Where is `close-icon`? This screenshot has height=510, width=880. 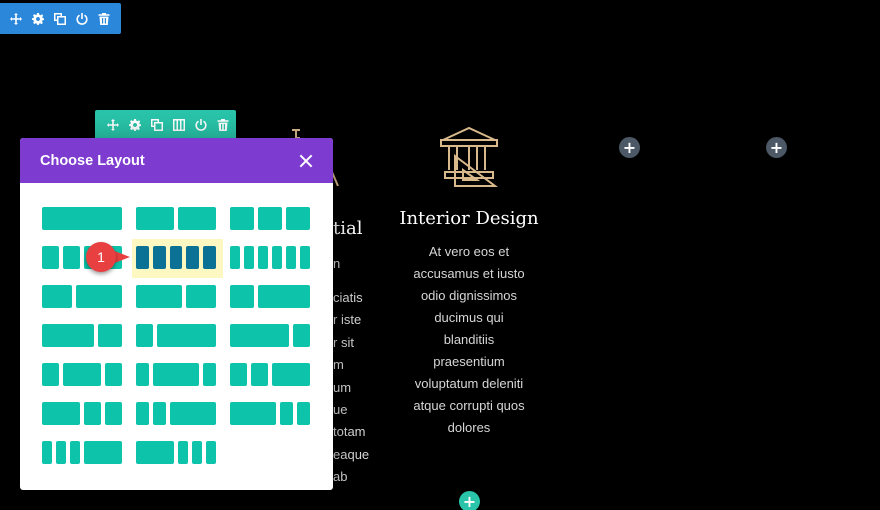 close-icon is located at coordinates (306, 161).